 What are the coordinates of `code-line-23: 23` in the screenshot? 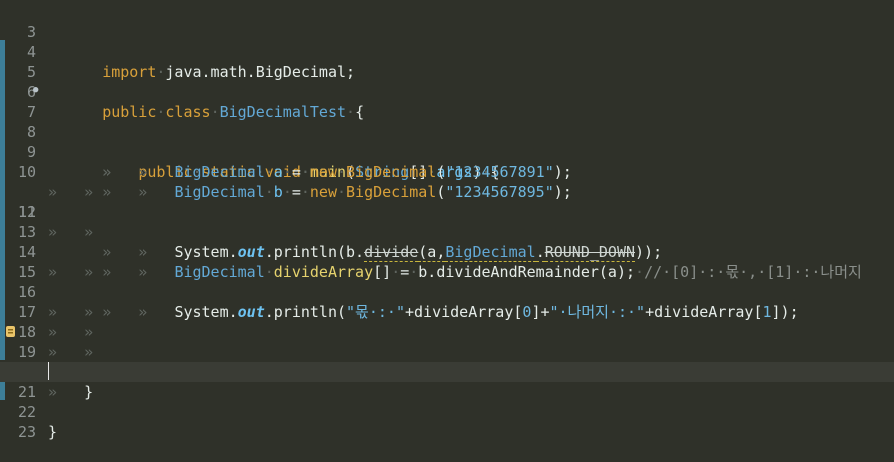 It's located at (447, 421).